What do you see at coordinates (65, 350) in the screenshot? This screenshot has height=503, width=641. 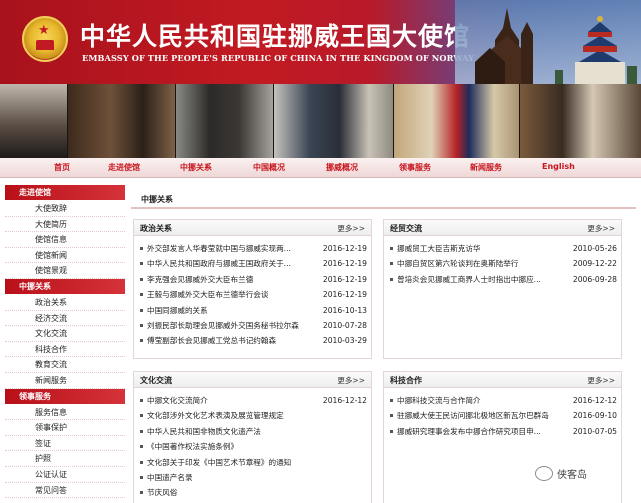 I see `sidebar-item-science: 科技合作` at bounding box center [65, 350].